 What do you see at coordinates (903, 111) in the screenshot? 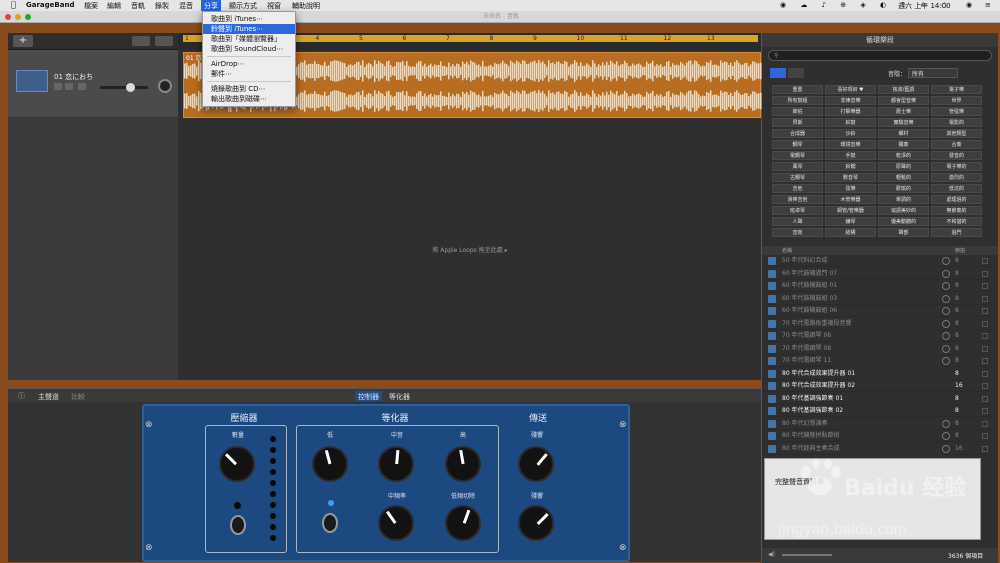
I see `keyword-button: 爵士樂` at bounding box center [903, 111].